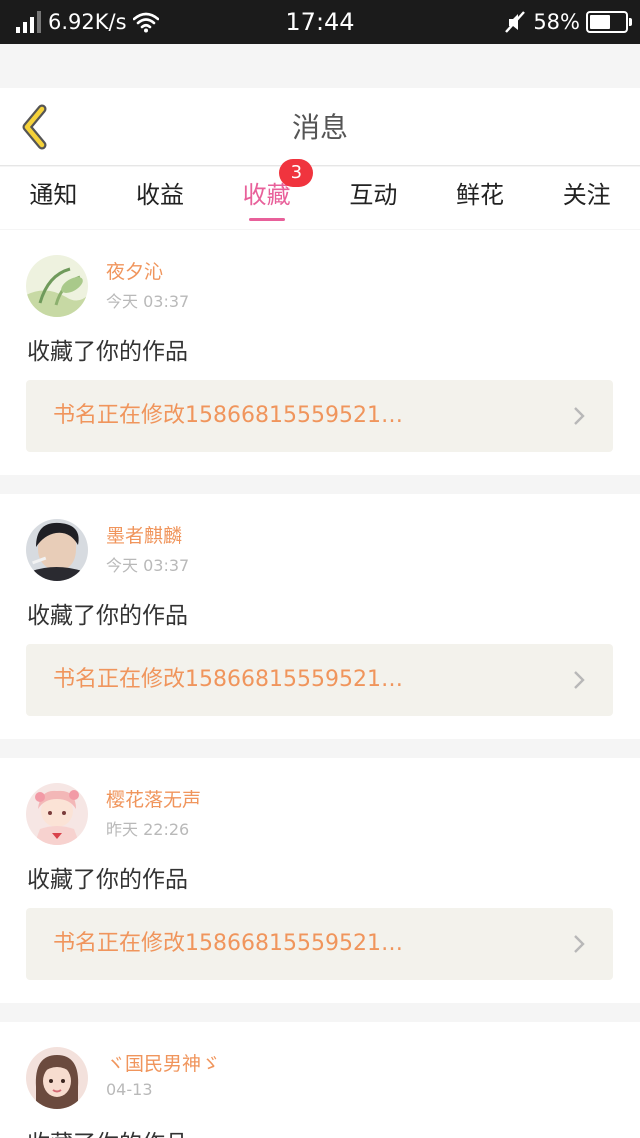  What do you see at coordinates (144, 534) in the screenshot?
I see `username: 墨者麒麟` at bounding box center [144, 534].